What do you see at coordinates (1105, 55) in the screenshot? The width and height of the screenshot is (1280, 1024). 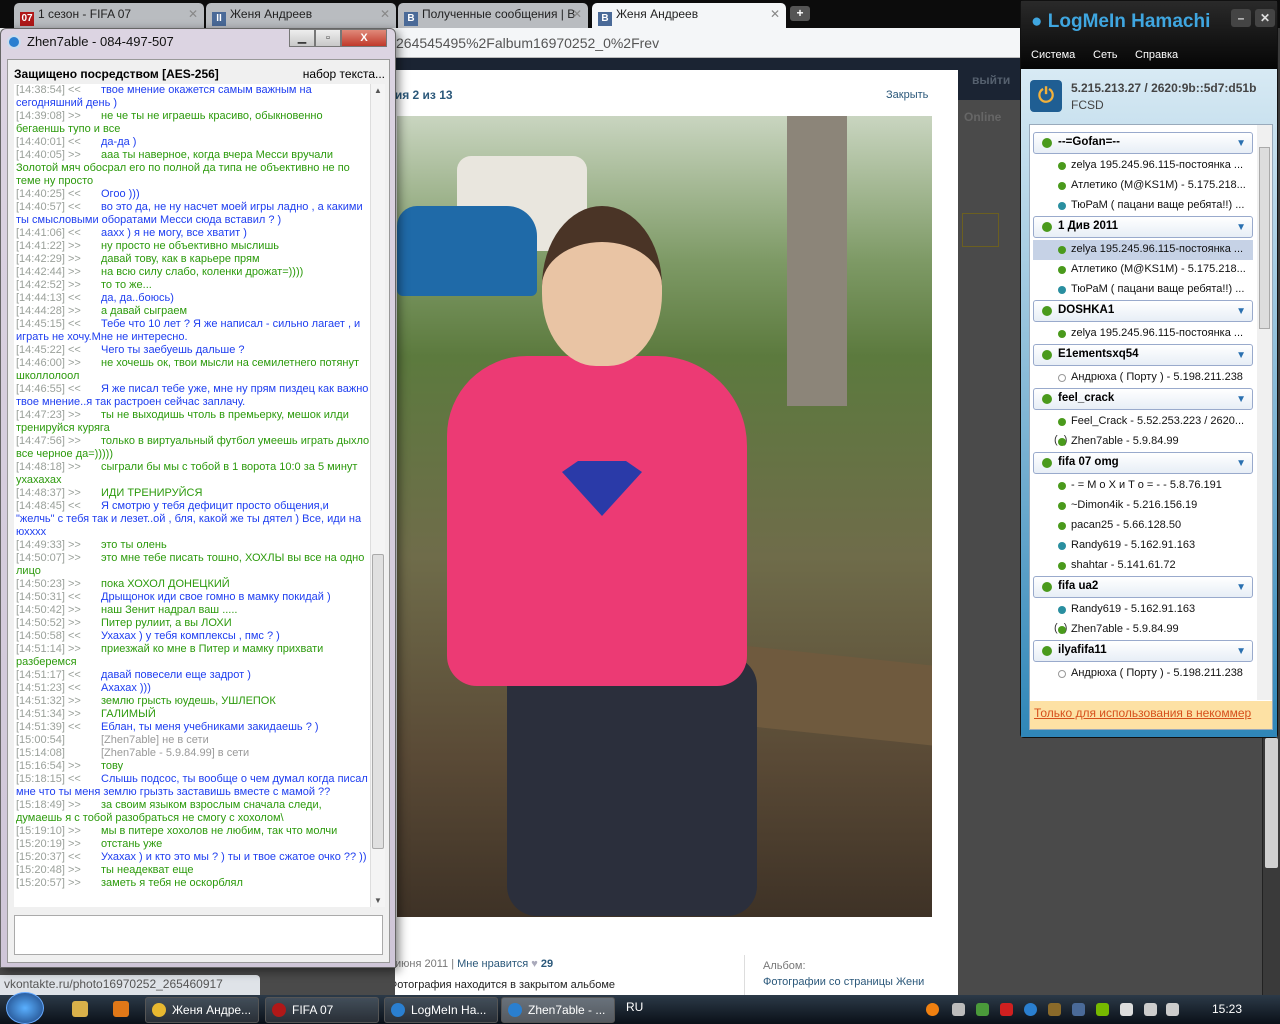 I see `menu-network: Сеть` at bounding box center [1105, 55].